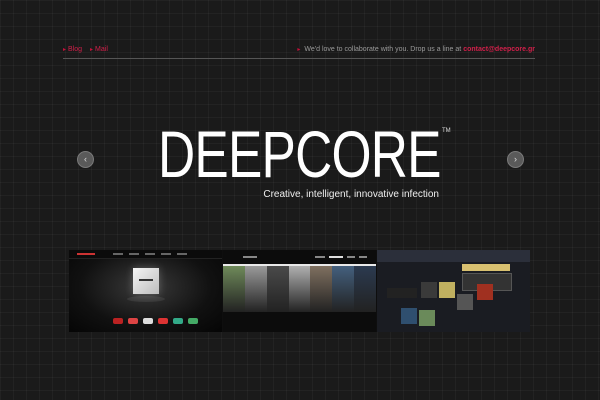  I want to click on chevron-right-icon: ›, so click(515, 159).